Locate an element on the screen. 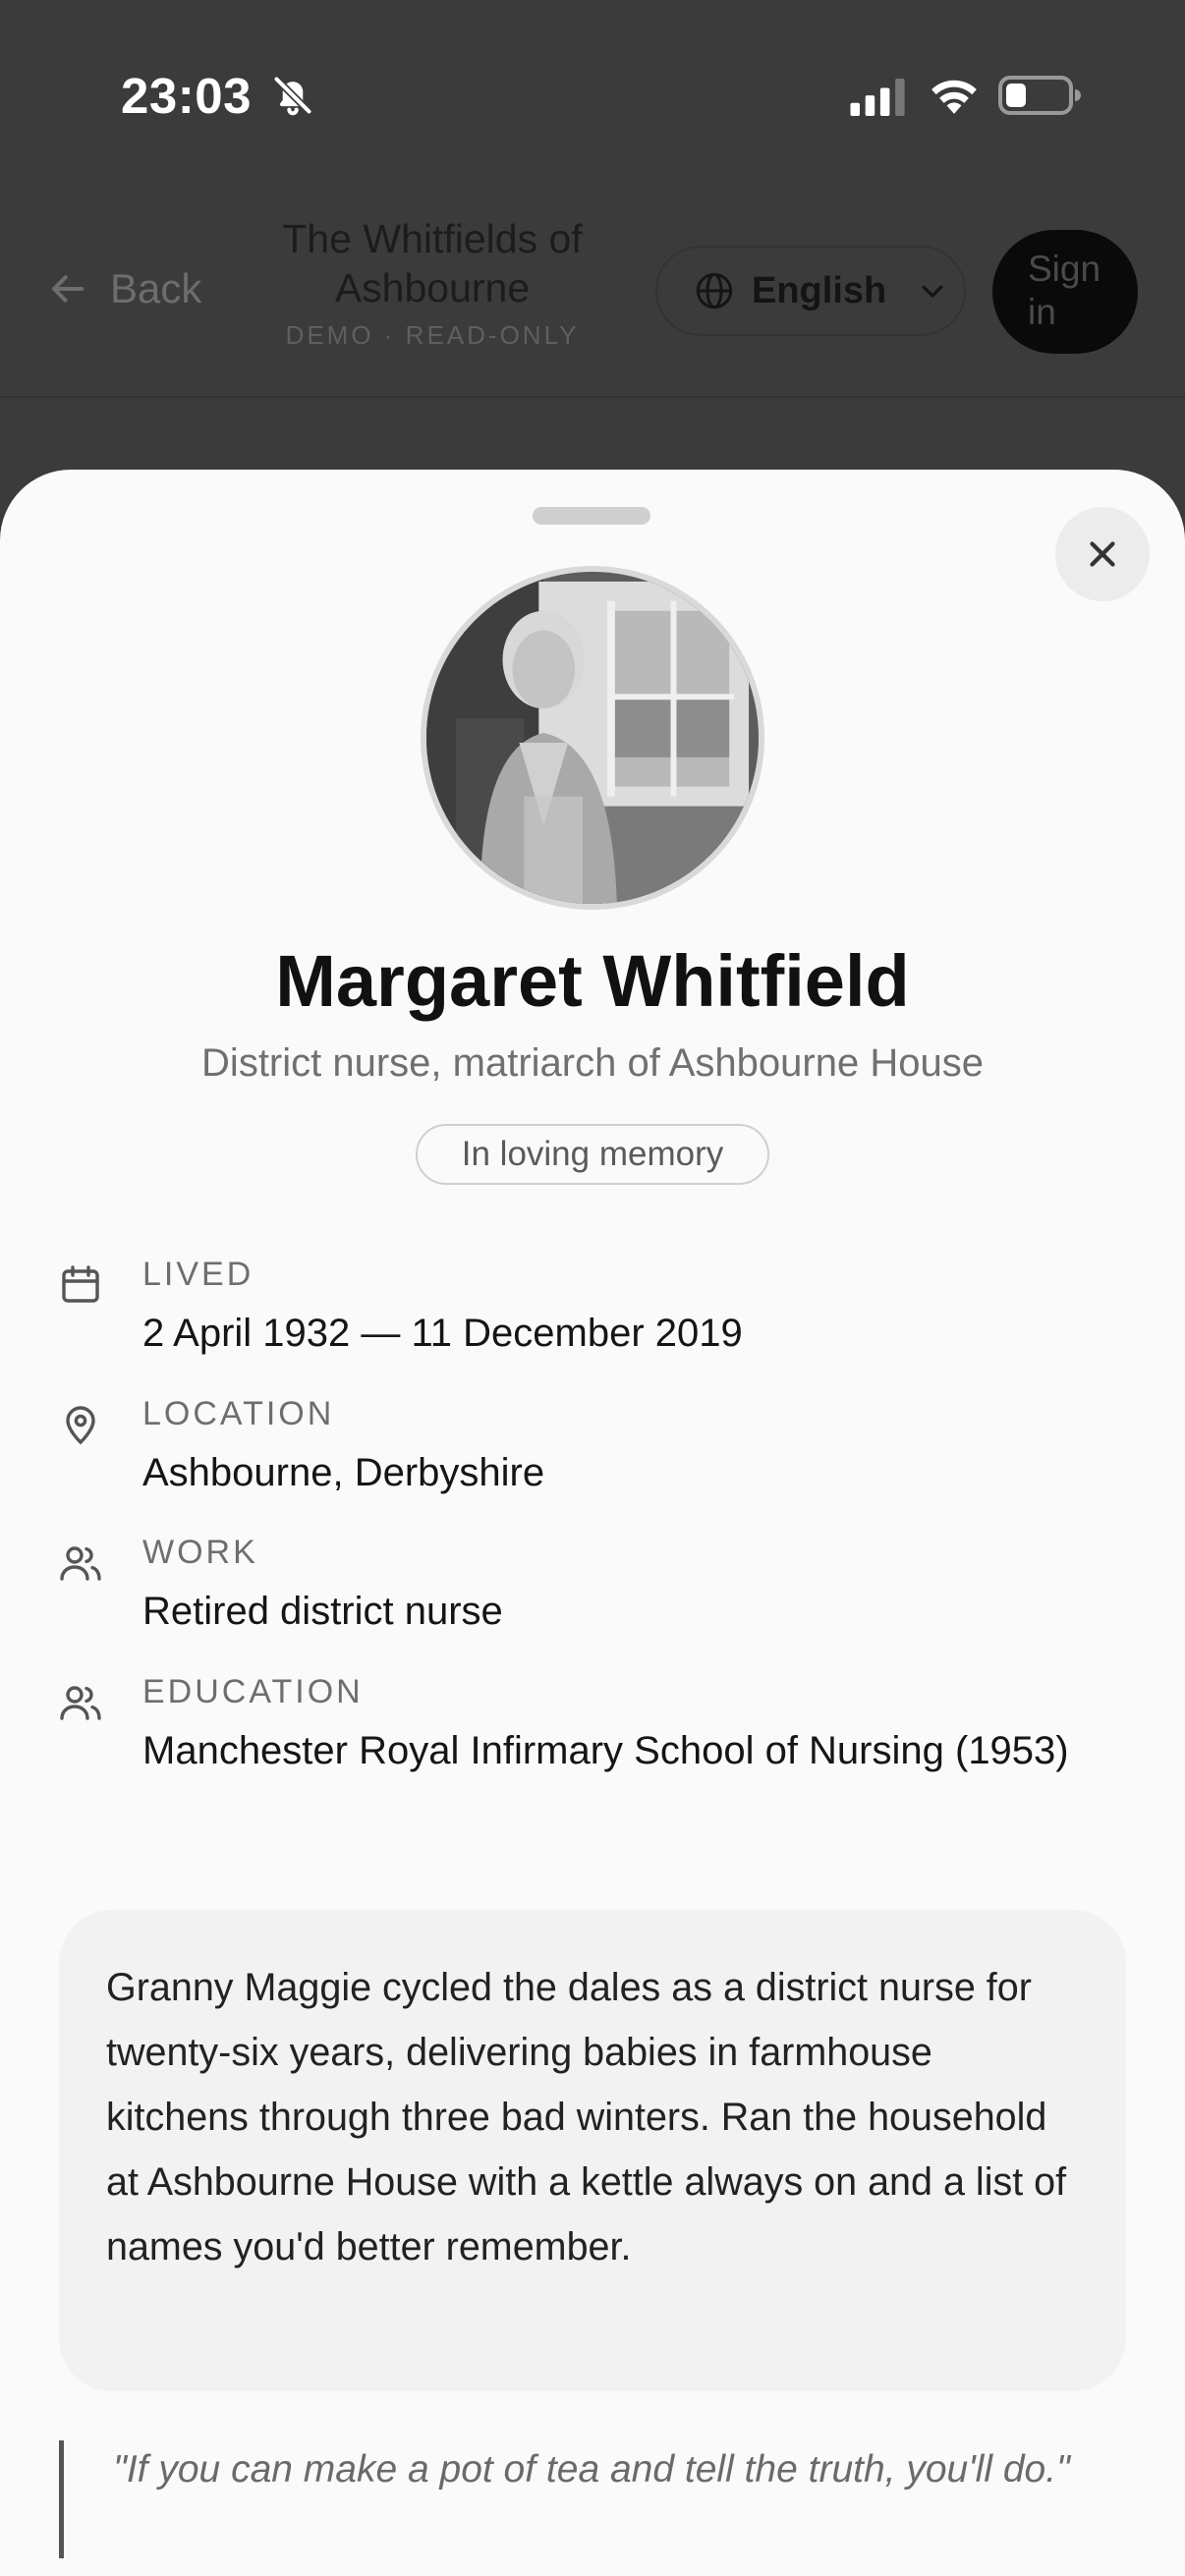  back-label: Back is located at coordinates (156, 288).